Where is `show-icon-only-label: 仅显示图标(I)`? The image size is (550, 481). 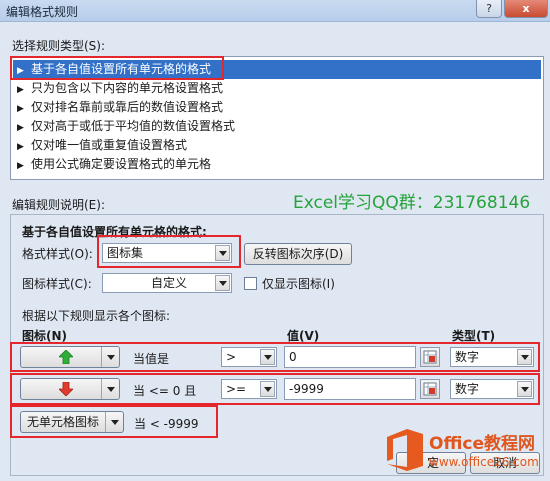
show-icon-only-label: 仅显示图标(I) is located at coordinates (298, 284).